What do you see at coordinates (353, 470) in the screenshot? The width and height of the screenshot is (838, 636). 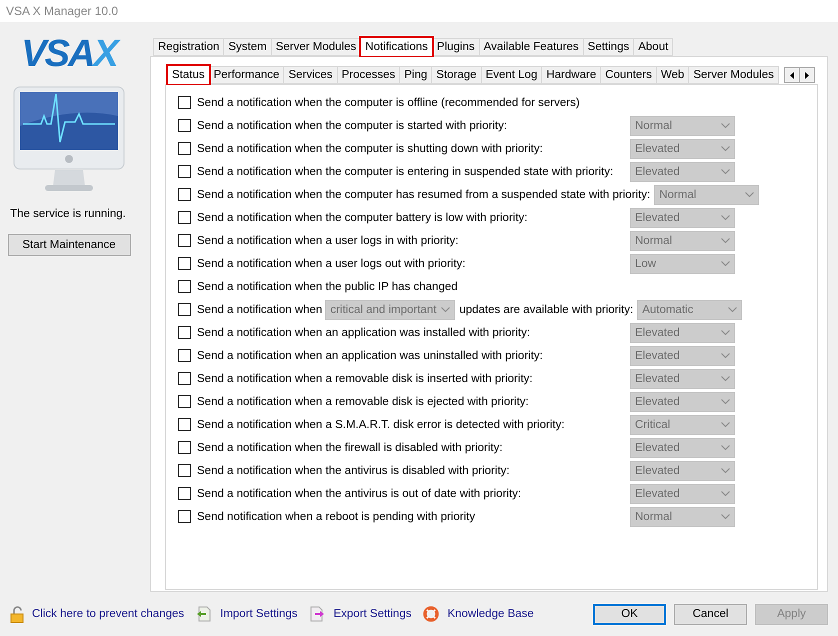 I see `notification-label: Send a notification when the antivirus is disabled with priority:` at bounding box center [353, 470].